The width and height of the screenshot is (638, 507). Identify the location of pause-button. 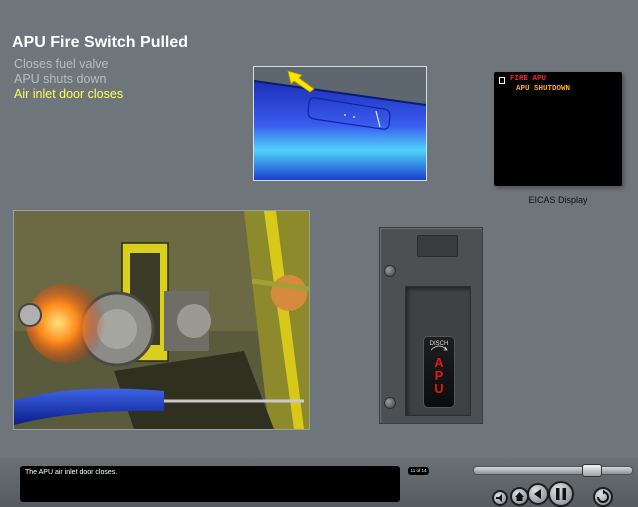
(561, 494).